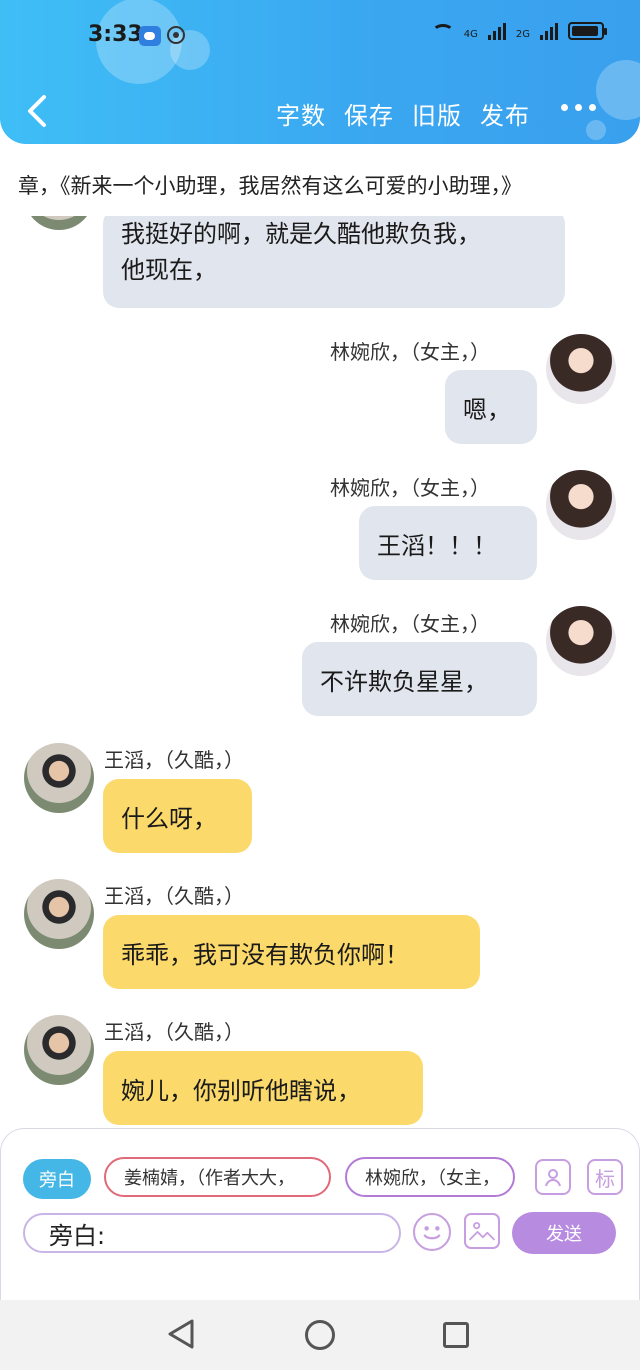 This screenshot has height=1370, width=640. Describe the element at coordinates (587, 31) in the screenshot. I see `battery-icon` at that location.